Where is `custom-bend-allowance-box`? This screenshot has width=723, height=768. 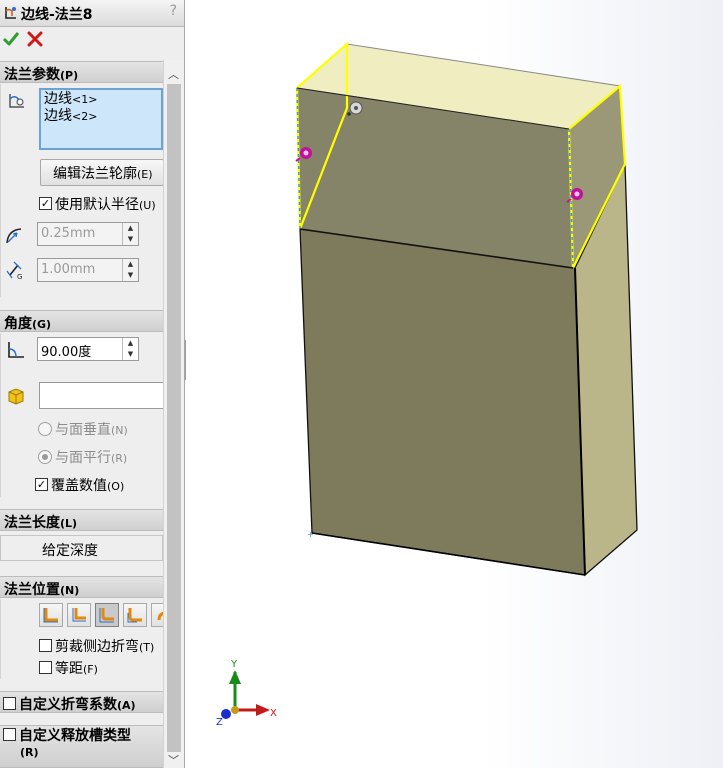
custom-bend-allowance-box is located at coordinates (9, 703).